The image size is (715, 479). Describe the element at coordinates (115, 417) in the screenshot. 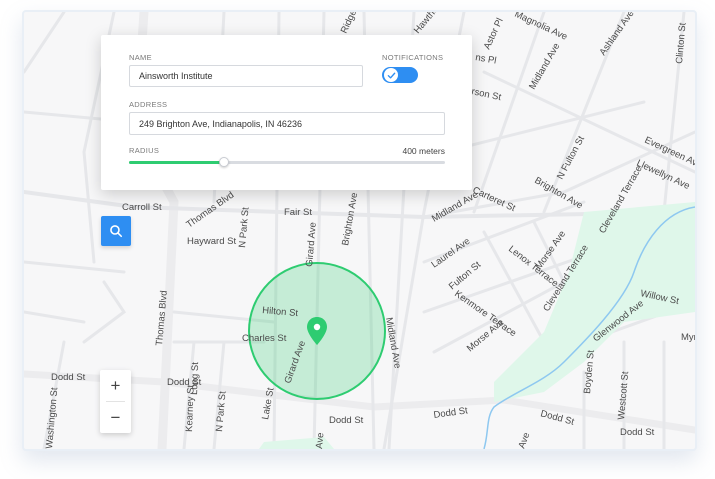

I see `zoom-out-button: −` at that location.